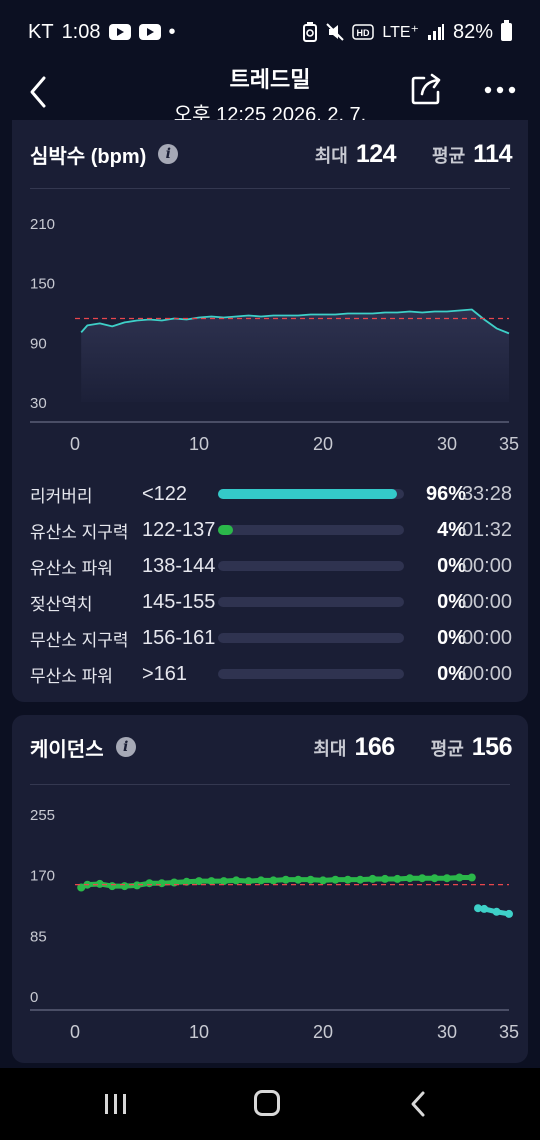 This screenshot has width=540, height=1140. I want to click on zone-row: 유산소 지구력 122-137 4% 01:32, so click(271, 530).